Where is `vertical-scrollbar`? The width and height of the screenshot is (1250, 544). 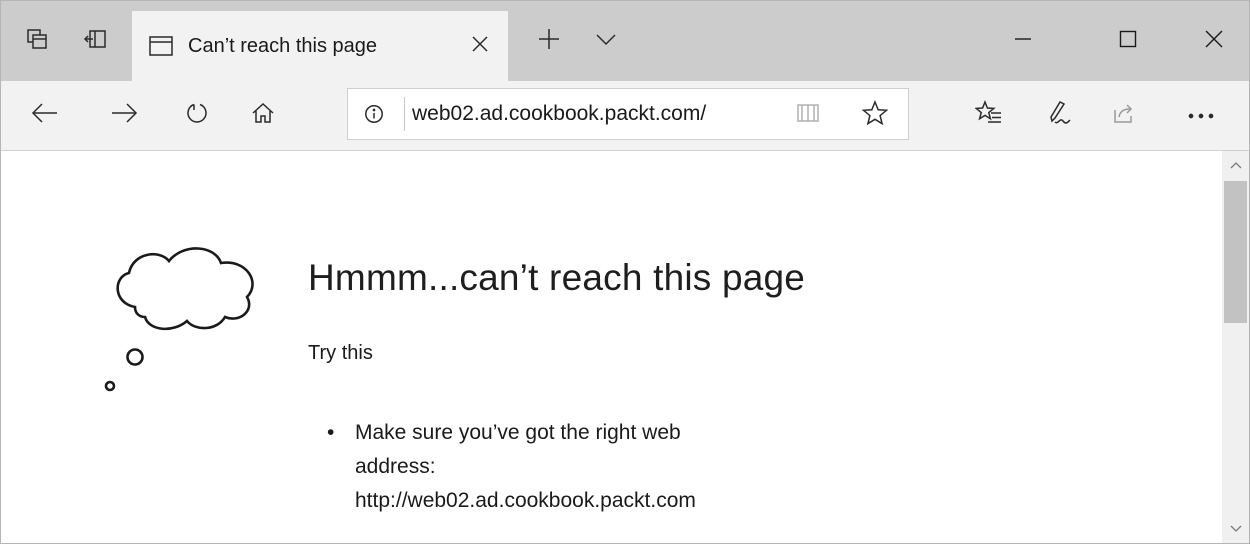 vertical-scrollbar is located at coordinates (1235, 347).